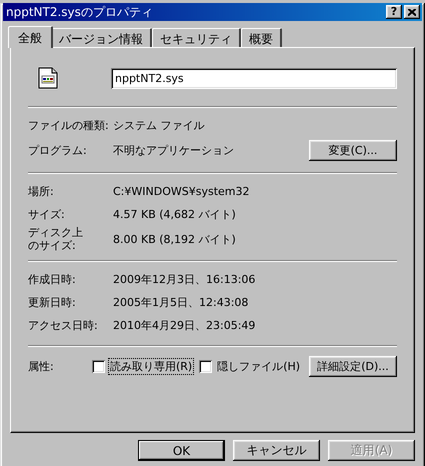  Describe the element at coordinates (47, 214) in the screenshot. I see `field-label: サイズ:` at that location.